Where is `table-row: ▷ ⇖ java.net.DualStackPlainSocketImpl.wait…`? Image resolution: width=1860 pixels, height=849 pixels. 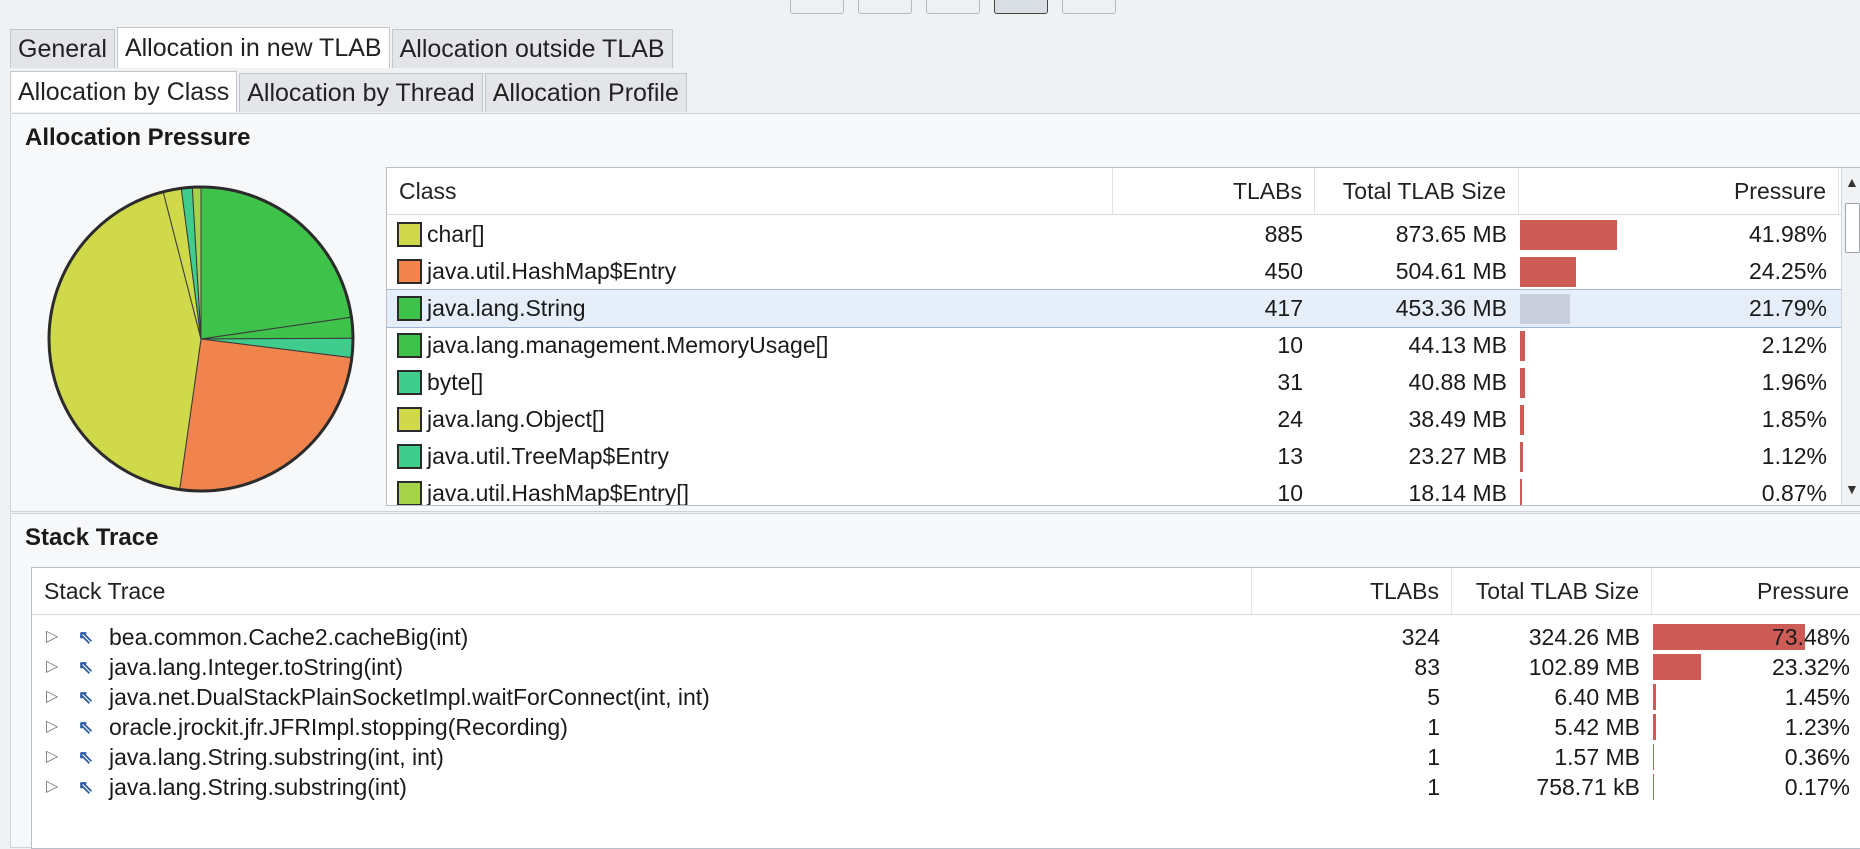 table-row: ▷ ⇖ java.net.DualStackPlainSocketImpl.wait… is located at coordinates (946, 697).